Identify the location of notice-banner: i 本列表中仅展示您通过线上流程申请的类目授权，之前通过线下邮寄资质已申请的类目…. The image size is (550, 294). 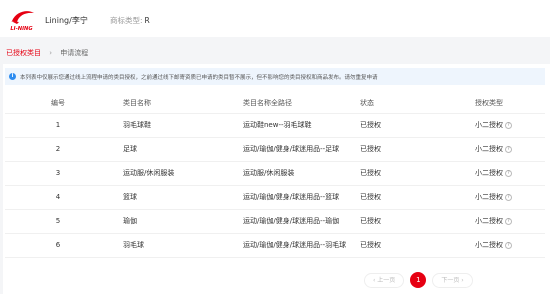
(275, 76).